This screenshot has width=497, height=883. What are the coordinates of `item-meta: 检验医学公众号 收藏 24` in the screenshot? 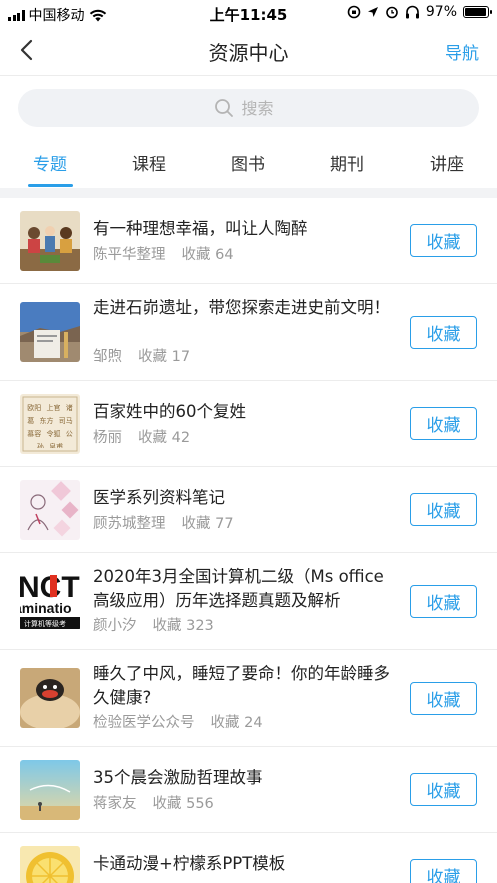 It's located at (178, 721).